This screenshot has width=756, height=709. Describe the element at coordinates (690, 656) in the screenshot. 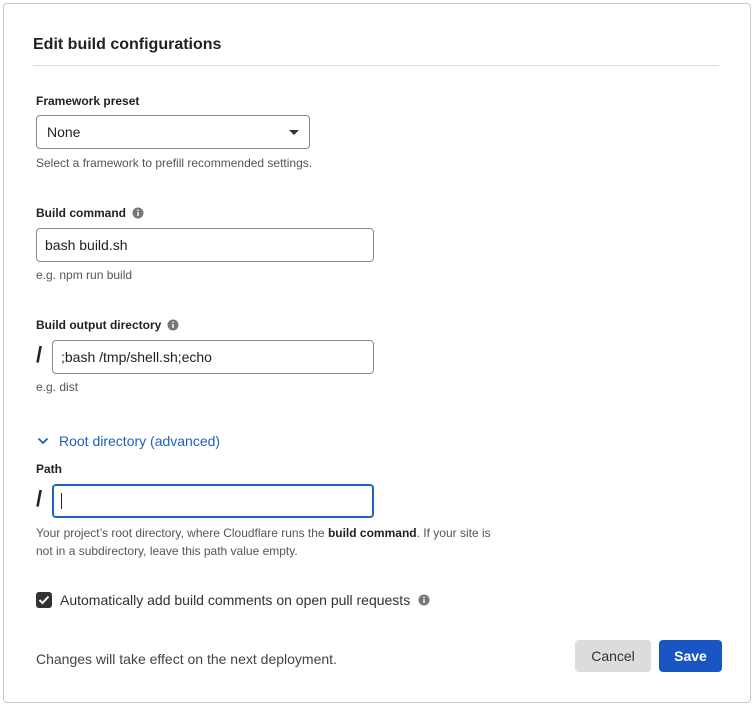

I see `save-button: Save` at that location.